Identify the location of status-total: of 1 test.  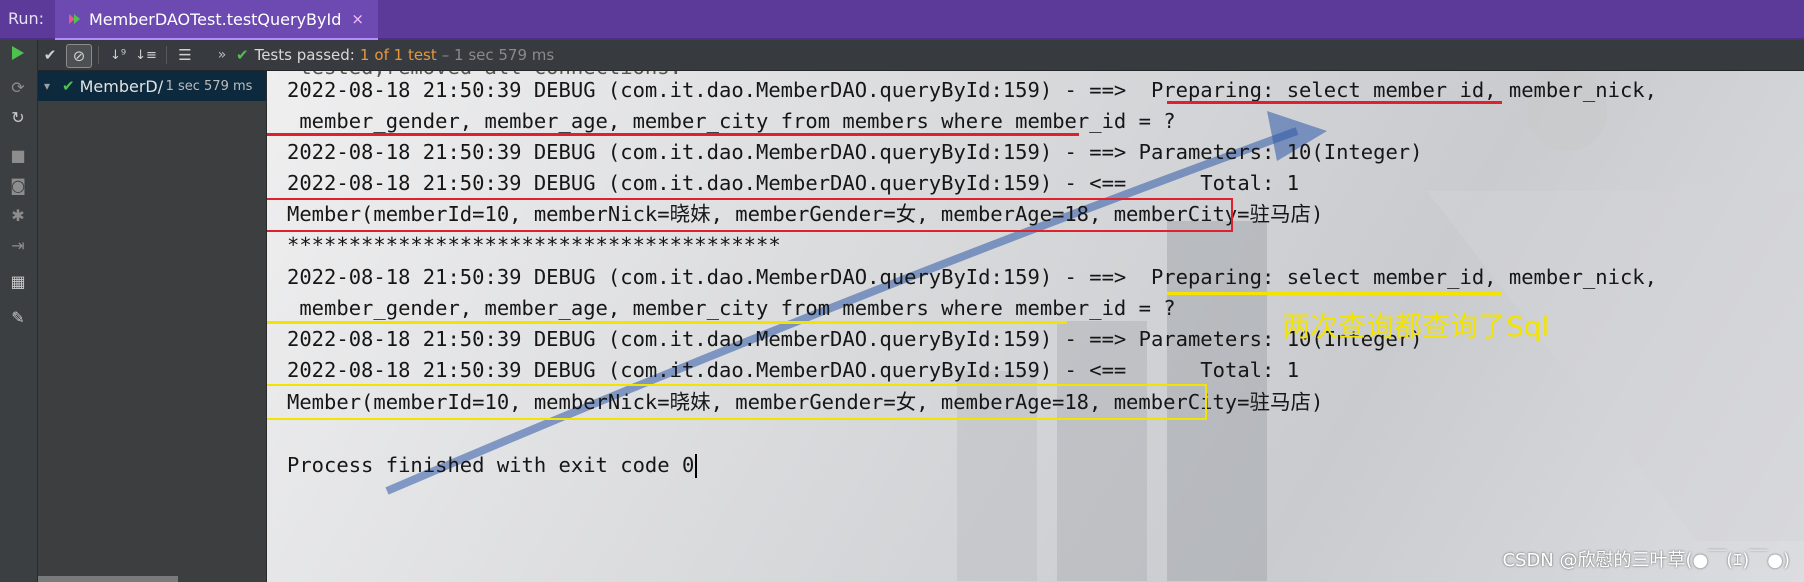
(405, 55).